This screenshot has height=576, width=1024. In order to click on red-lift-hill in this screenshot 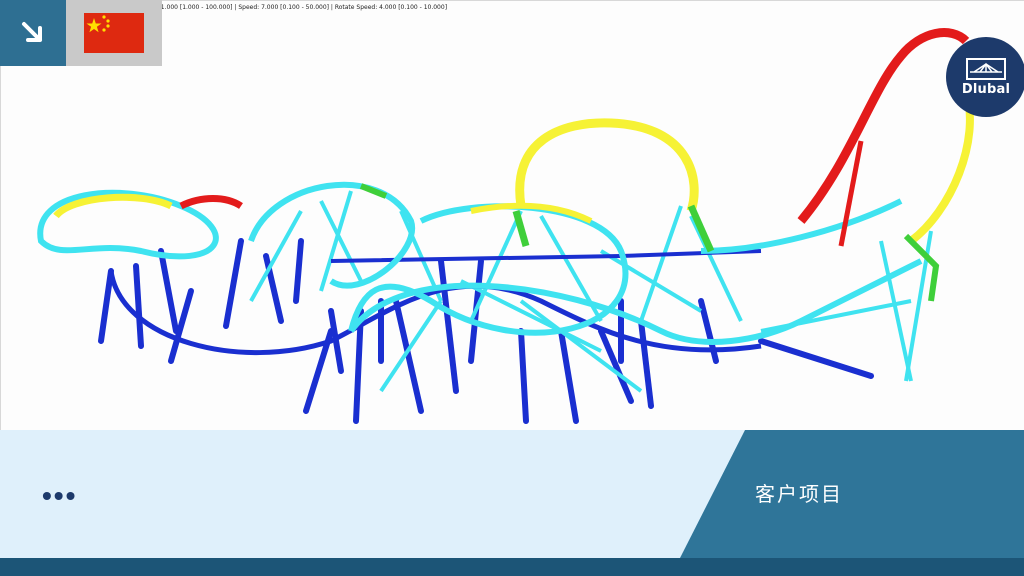, I will do `click(883, 126)`.